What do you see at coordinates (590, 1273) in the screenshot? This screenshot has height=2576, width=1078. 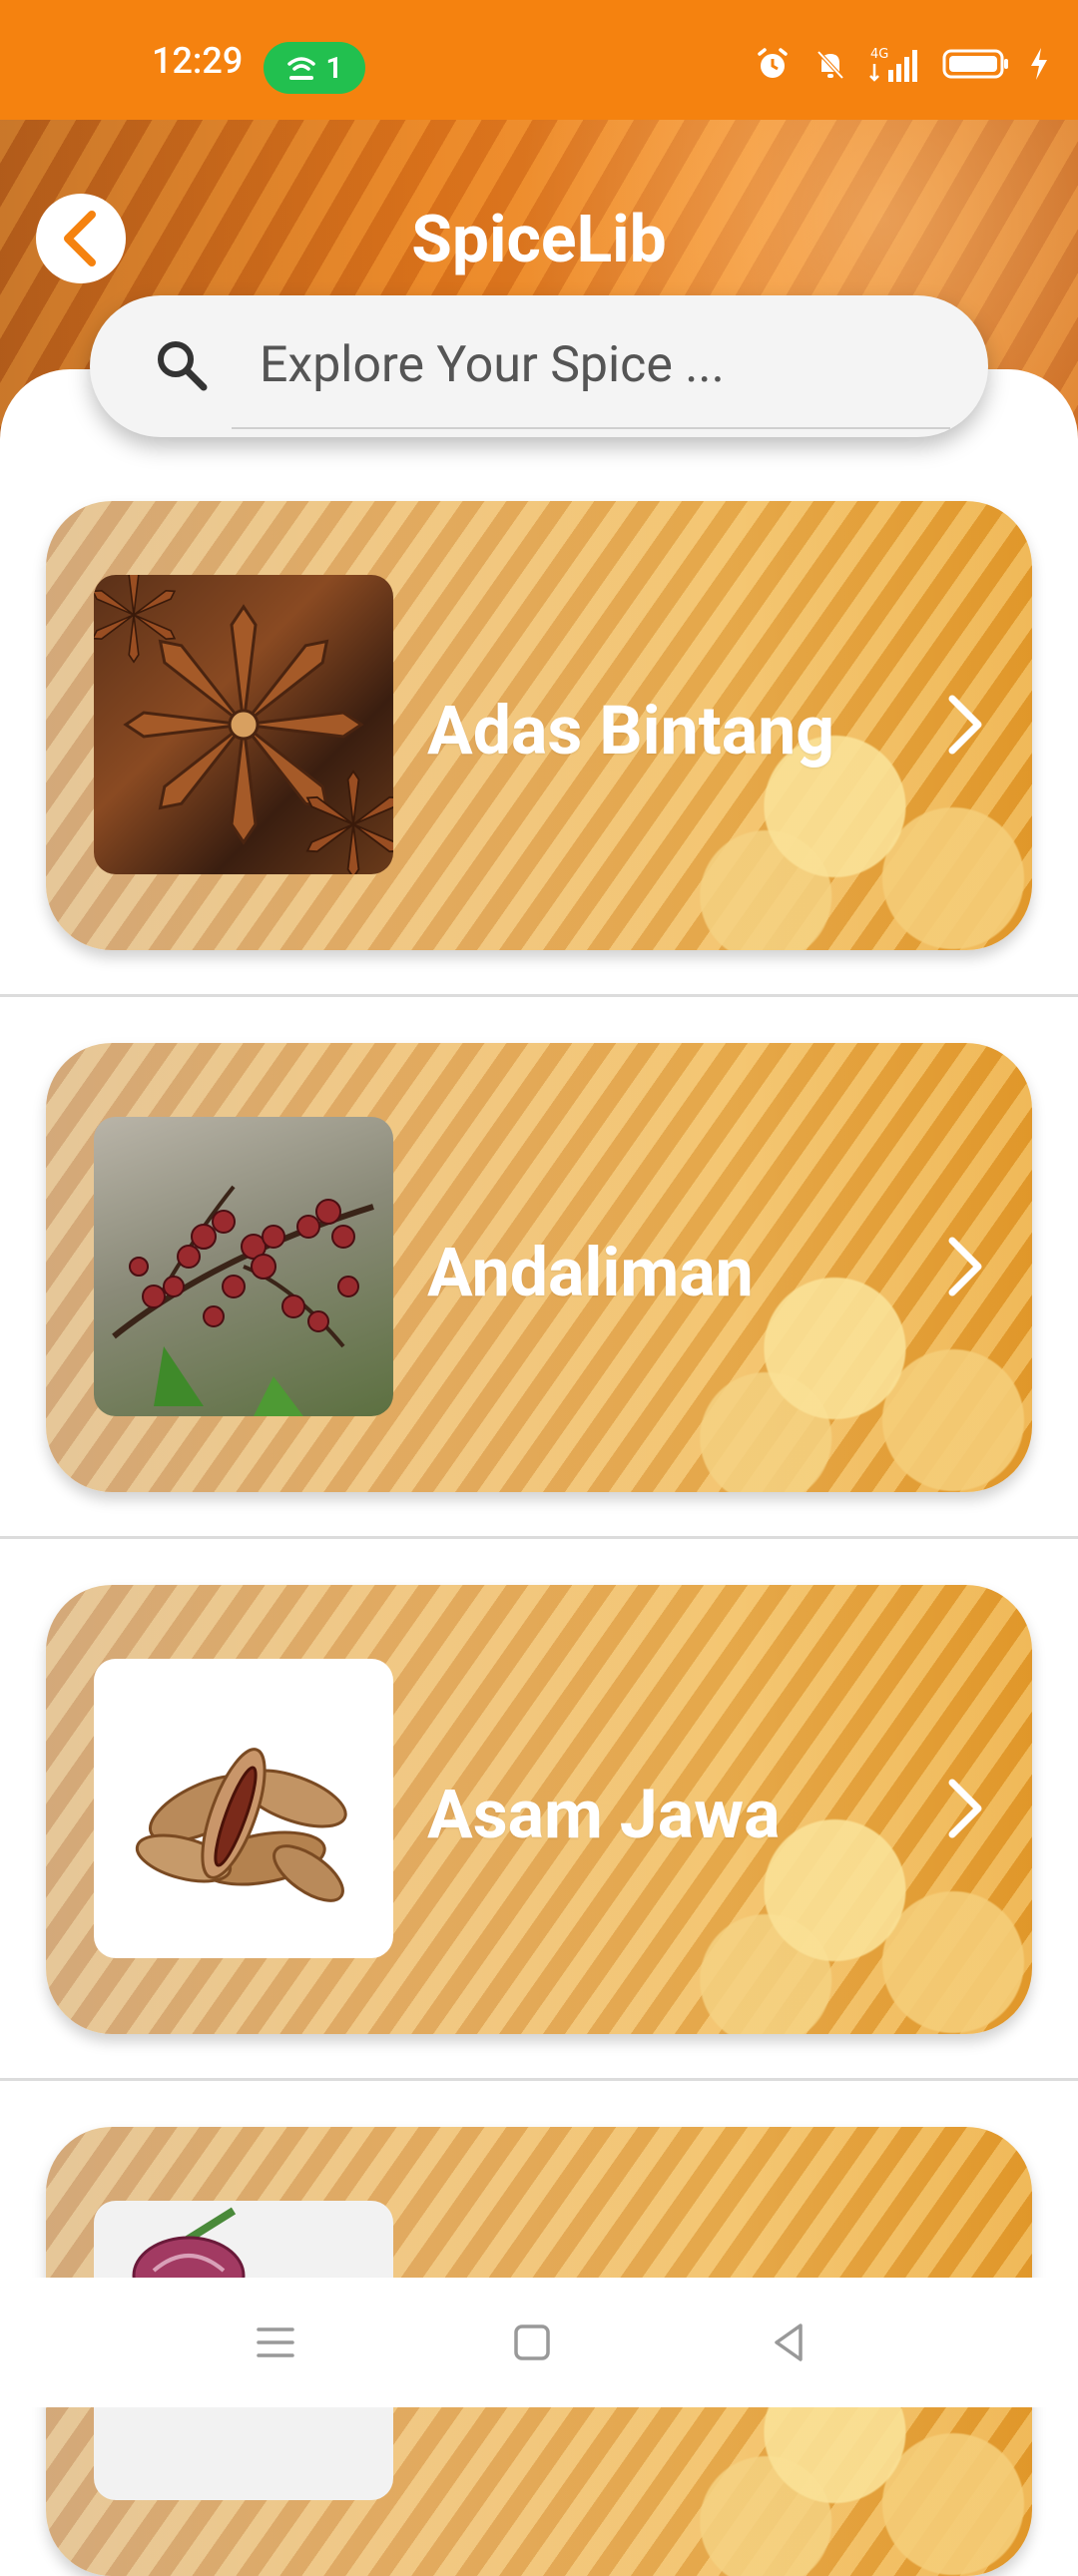 I see `spice-name: Andaliman` at bounding box center [590, 1273].